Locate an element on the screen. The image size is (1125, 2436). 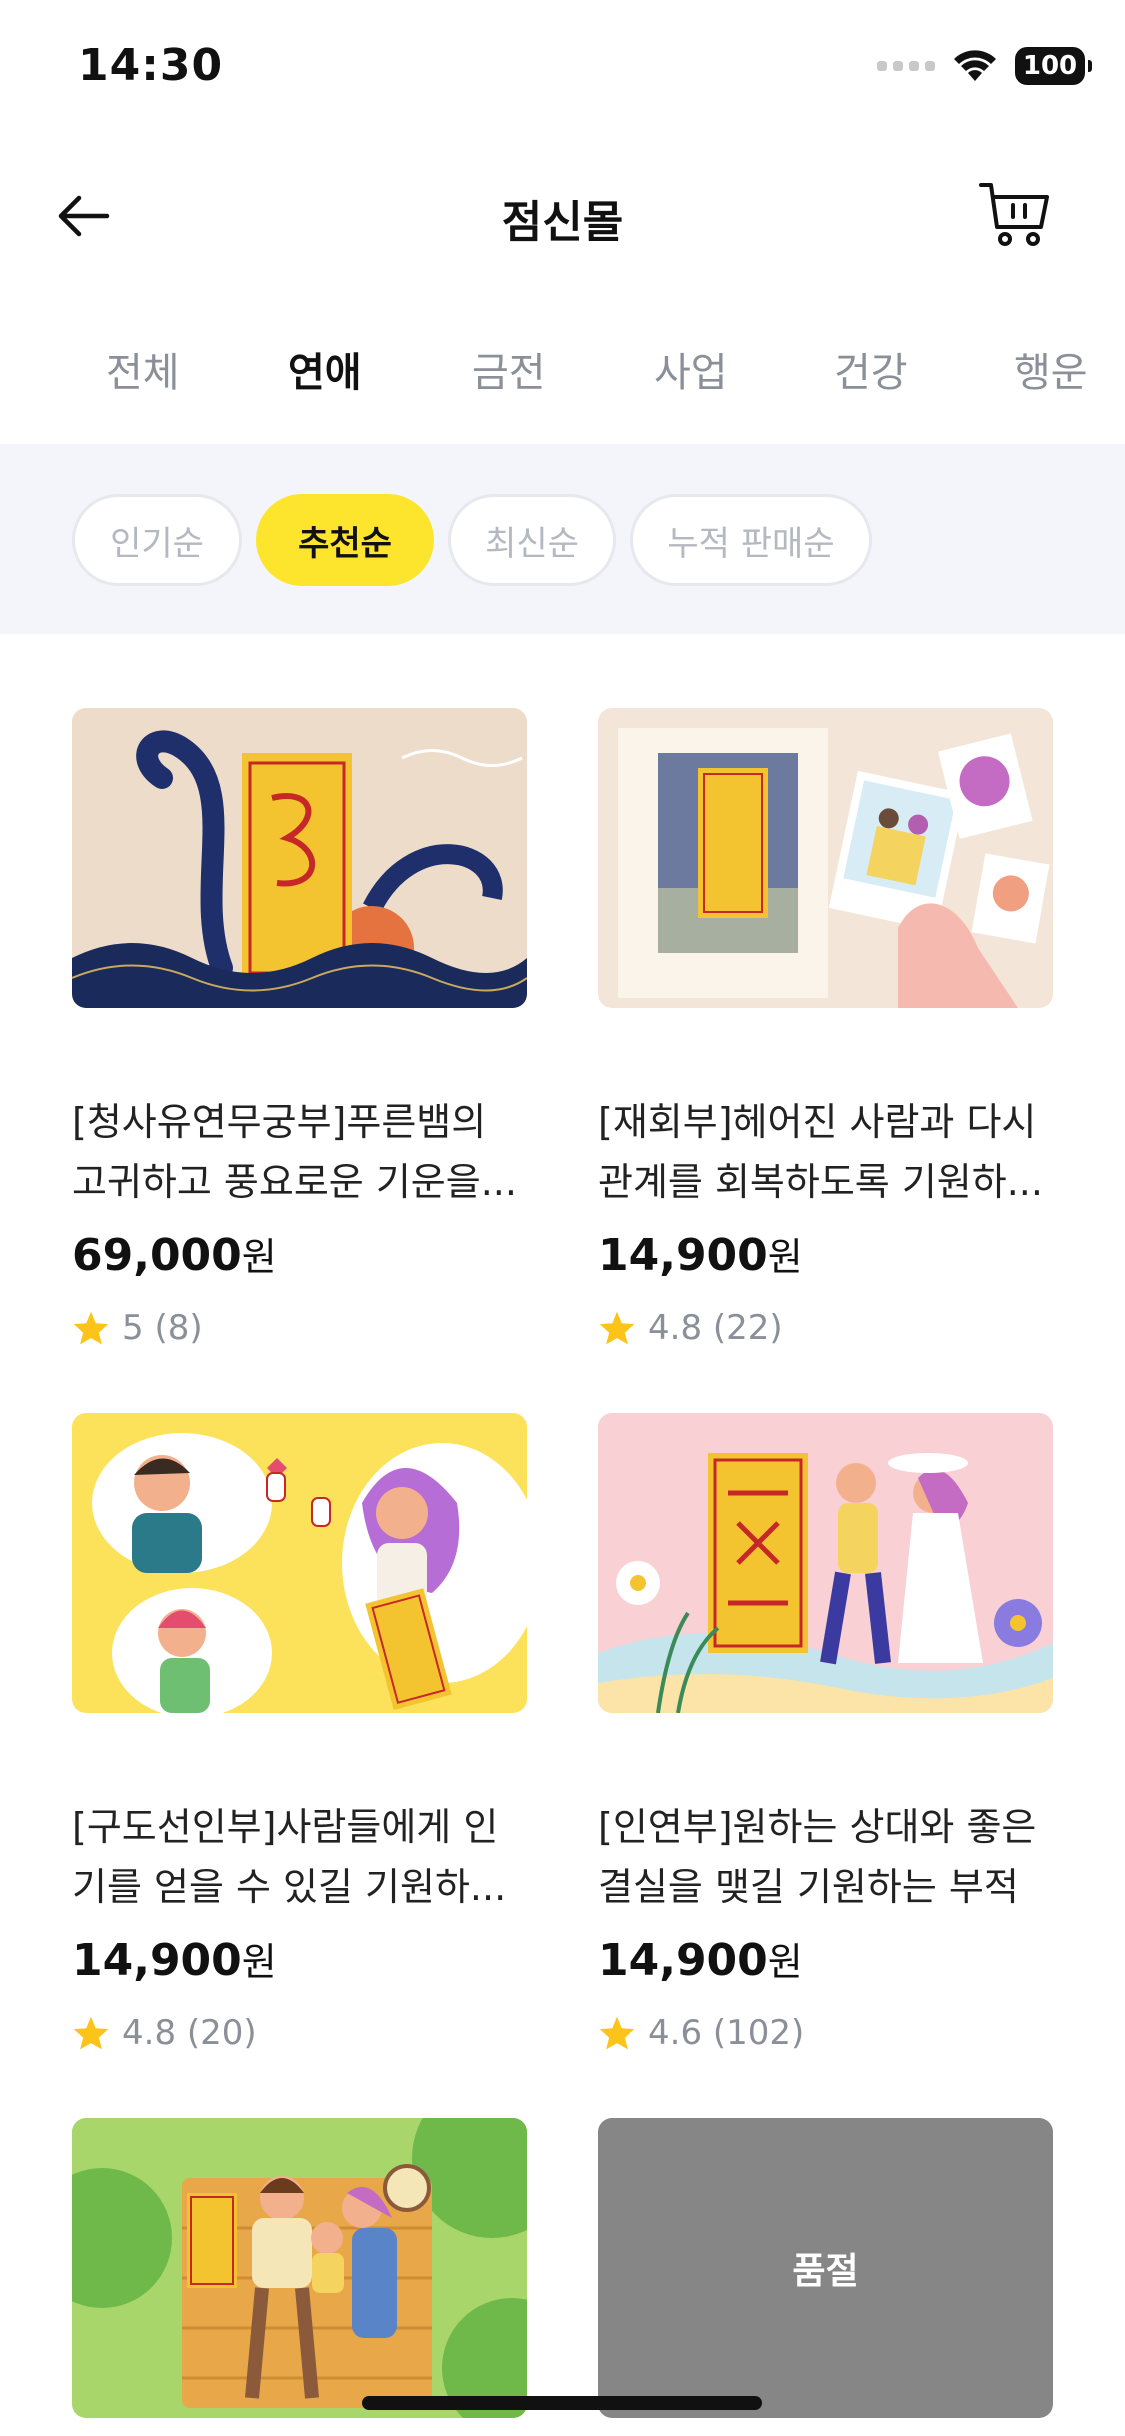
product-rating: 4.8 (22) is located at coordinates (690, 1328).